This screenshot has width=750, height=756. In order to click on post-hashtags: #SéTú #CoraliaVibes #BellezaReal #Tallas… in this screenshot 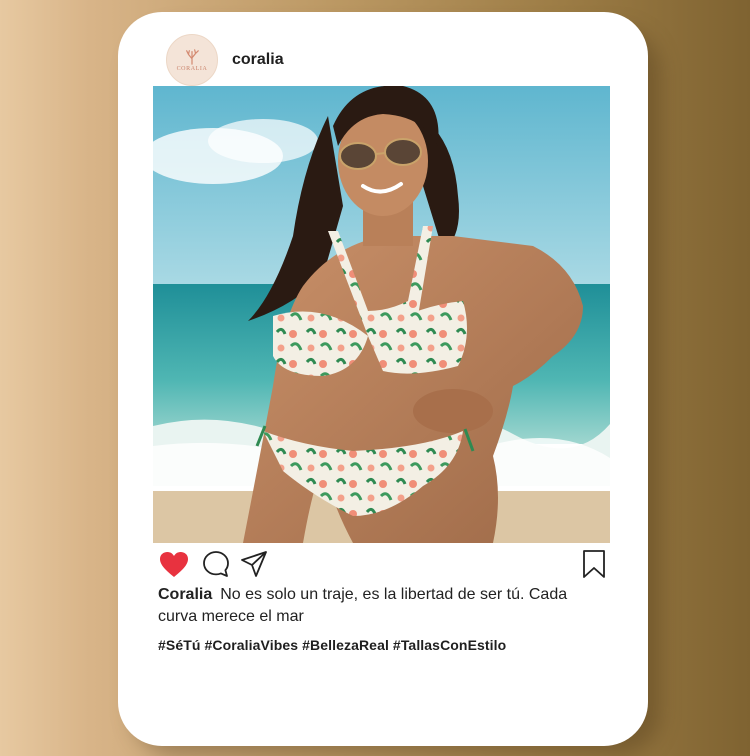, I will do `click(383, 645)`.